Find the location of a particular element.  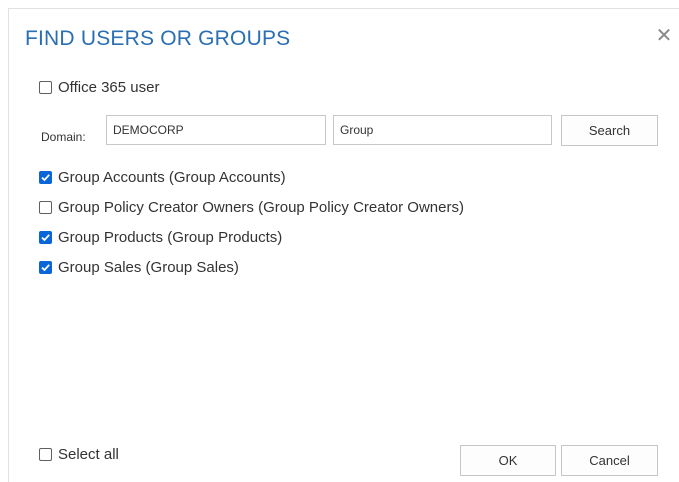

search-input is located at coordinates (442, 130).